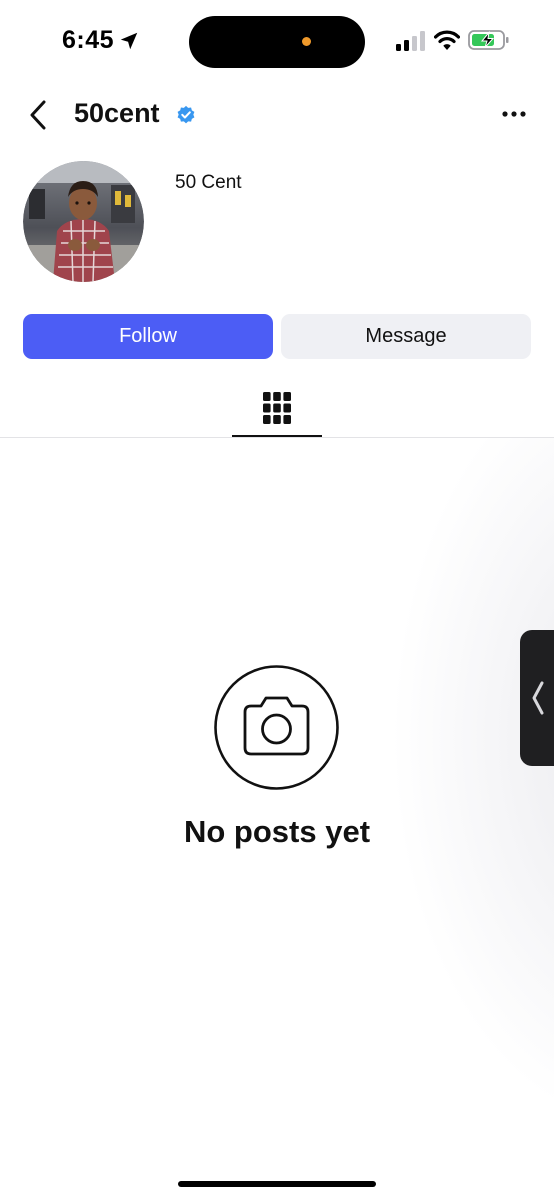 The width and height of the screenshot is (554, 1200). I want to click on follow-button: Follow, so click(148, 336).